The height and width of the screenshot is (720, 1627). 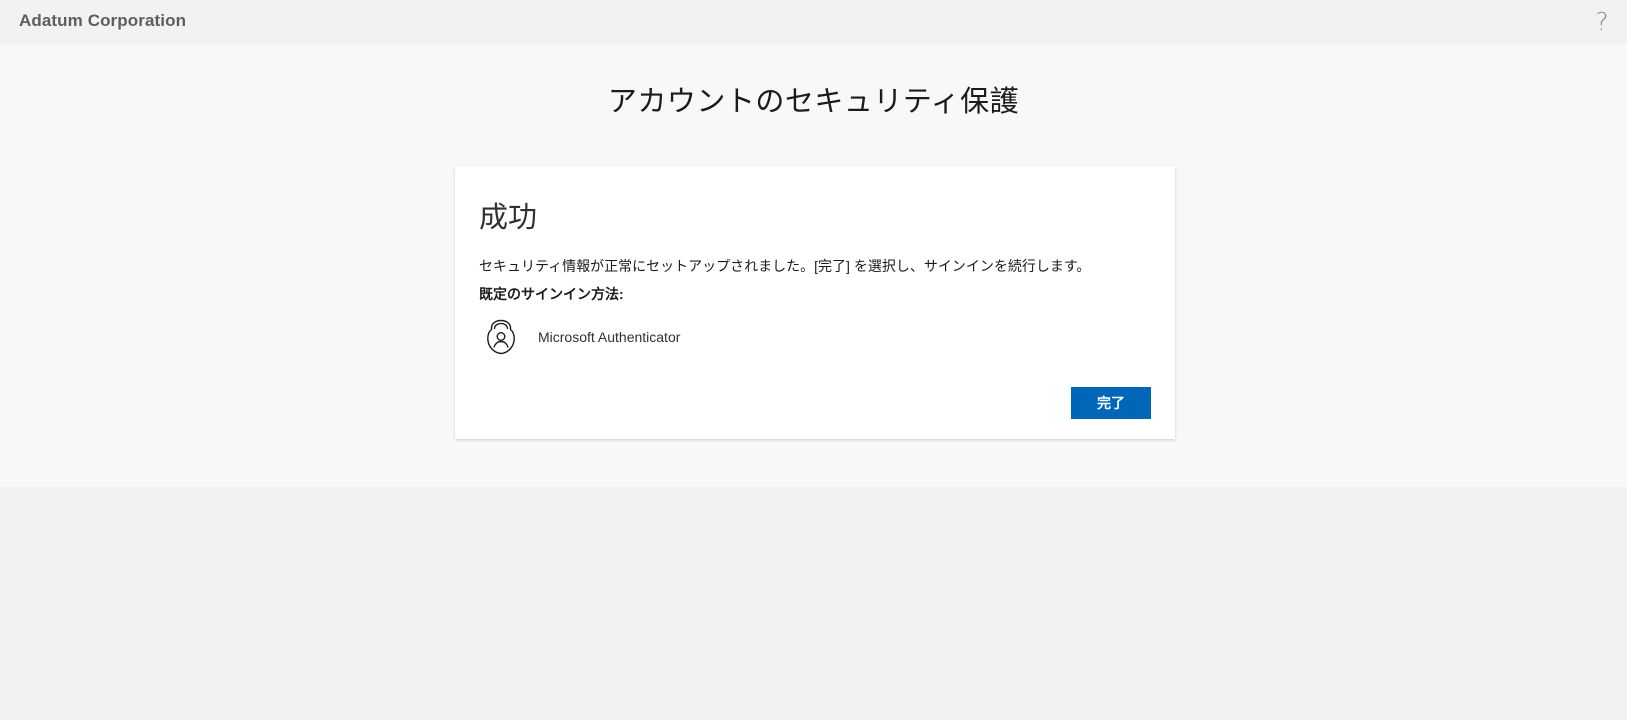 What do you see at coordinates (103, 20) in the screenshot?
I see `organization-name: Adatum Corporation` at bounding box center [103, 20].